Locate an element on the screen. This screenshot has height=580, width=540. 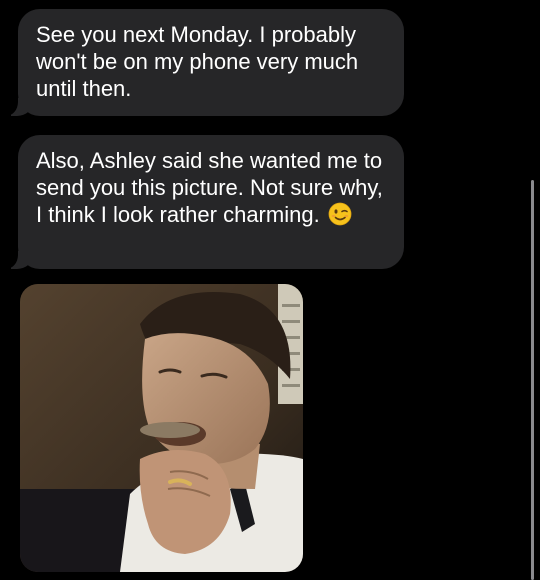
winking-face-emoji-icon is located at coordinates (340, 214).